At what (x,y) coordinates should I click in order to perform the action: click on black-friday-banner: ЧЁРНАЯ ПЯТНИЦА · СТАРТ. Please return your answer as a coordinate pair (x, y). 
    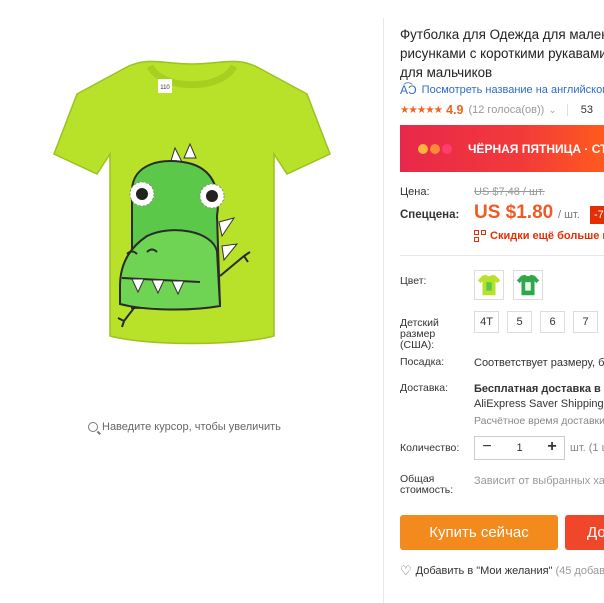
    Looking at the image, I should click on (502, 148).